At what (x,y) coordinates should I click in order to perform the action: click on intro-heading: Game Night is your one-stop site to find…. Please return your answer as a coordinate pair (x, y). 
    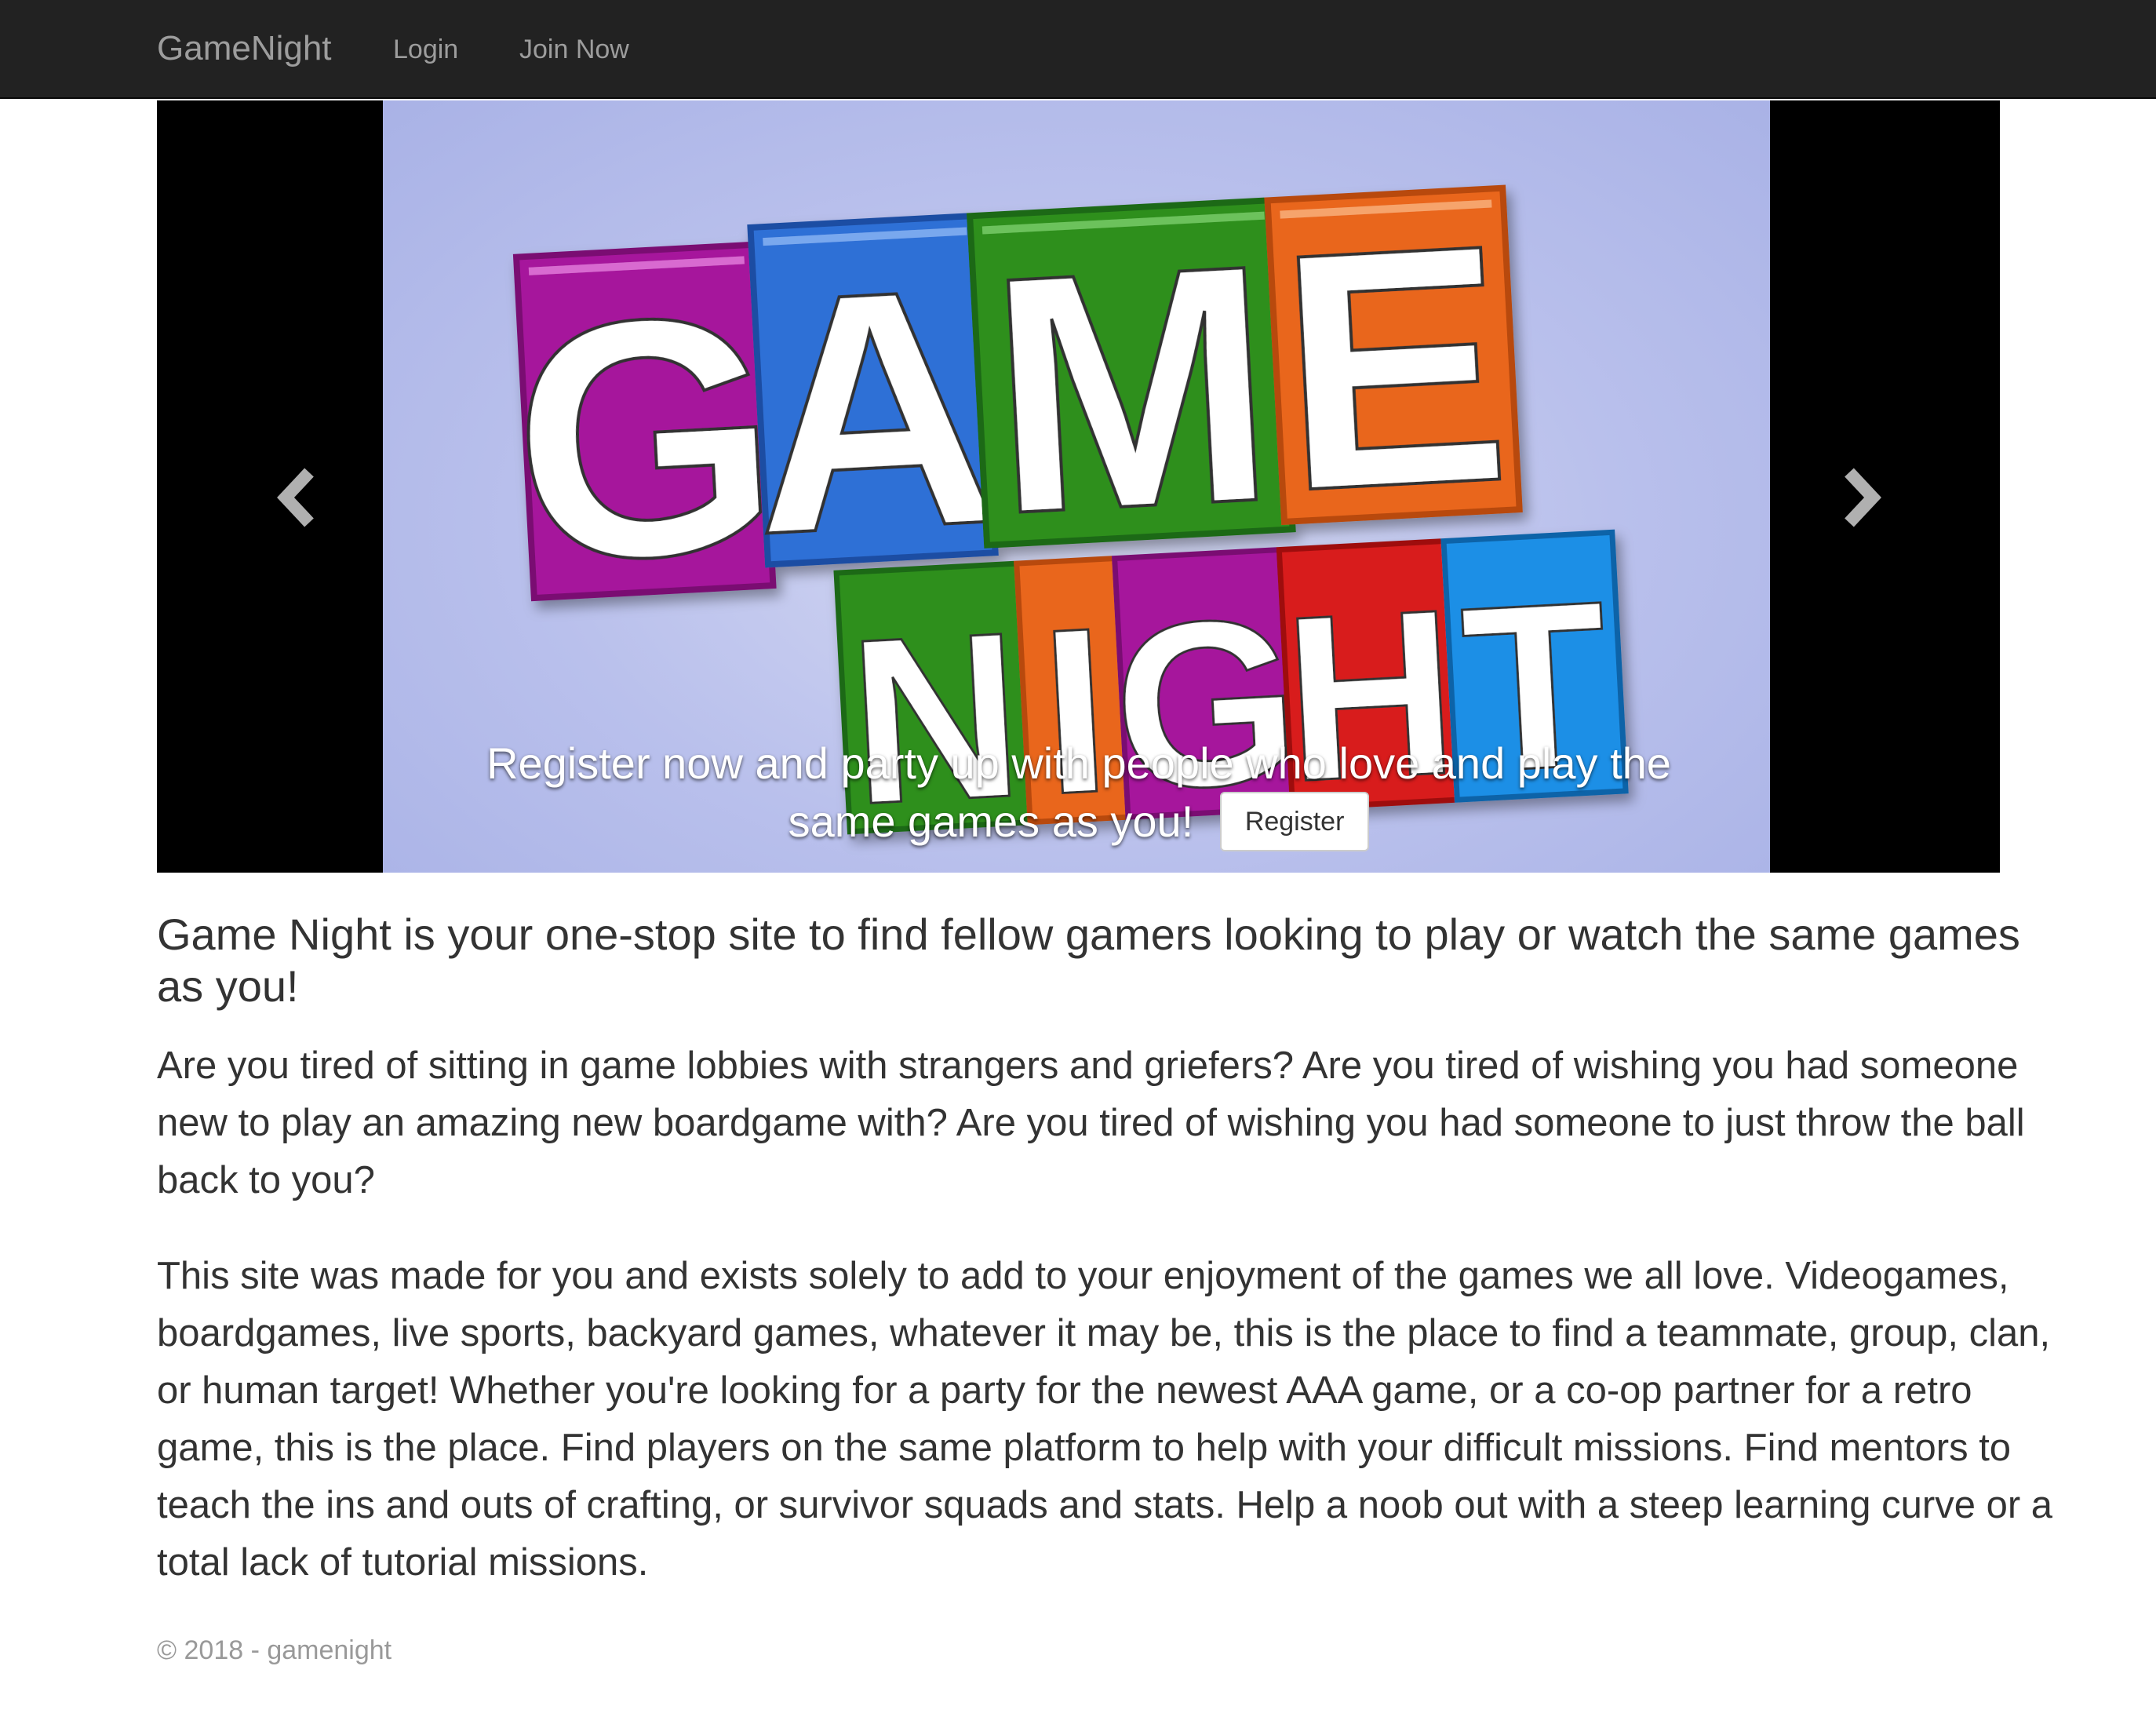
    Looking at the image, I should click on (1088, 960).